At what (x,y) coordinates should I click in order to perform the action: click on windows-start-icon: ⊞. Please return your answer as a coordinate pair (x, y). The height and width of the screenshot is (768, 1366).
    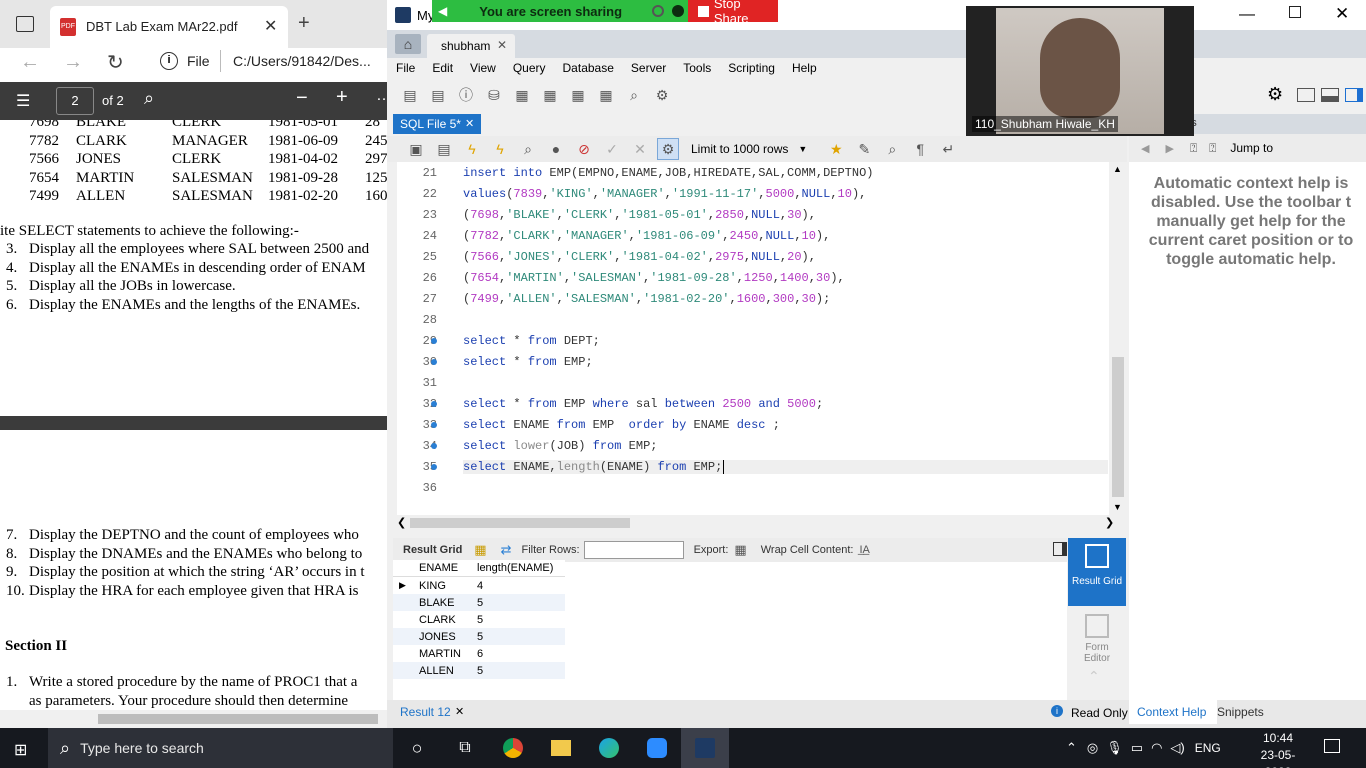
    Looking at the image, I should click on (20, 750).